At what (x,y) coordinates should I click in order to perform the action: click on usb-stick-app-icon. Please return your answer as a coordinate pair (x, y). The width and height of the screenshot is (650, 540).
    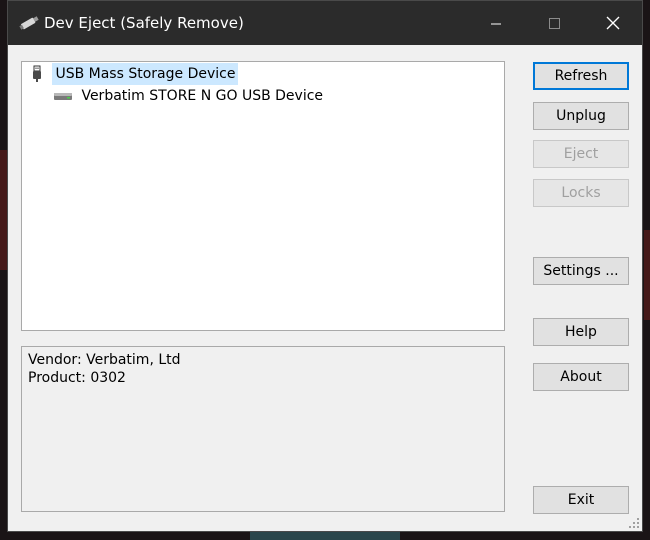
    Looking at the image, I should click on (29, 23).